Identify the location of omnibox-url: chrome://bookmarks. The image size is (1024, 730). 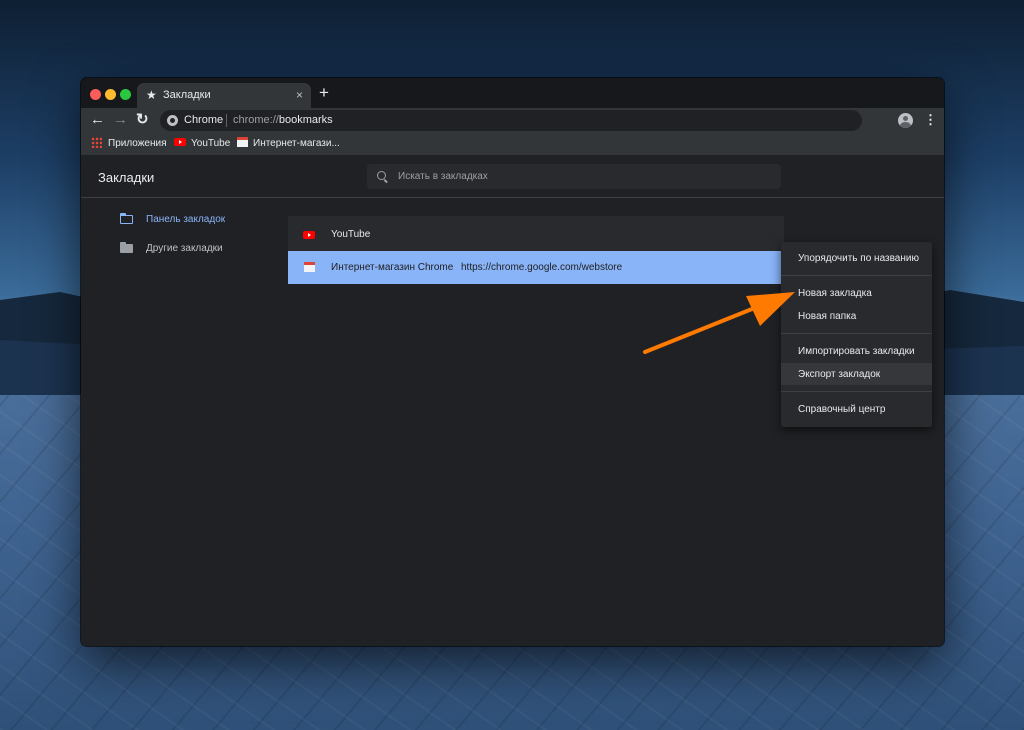
(283, 120).